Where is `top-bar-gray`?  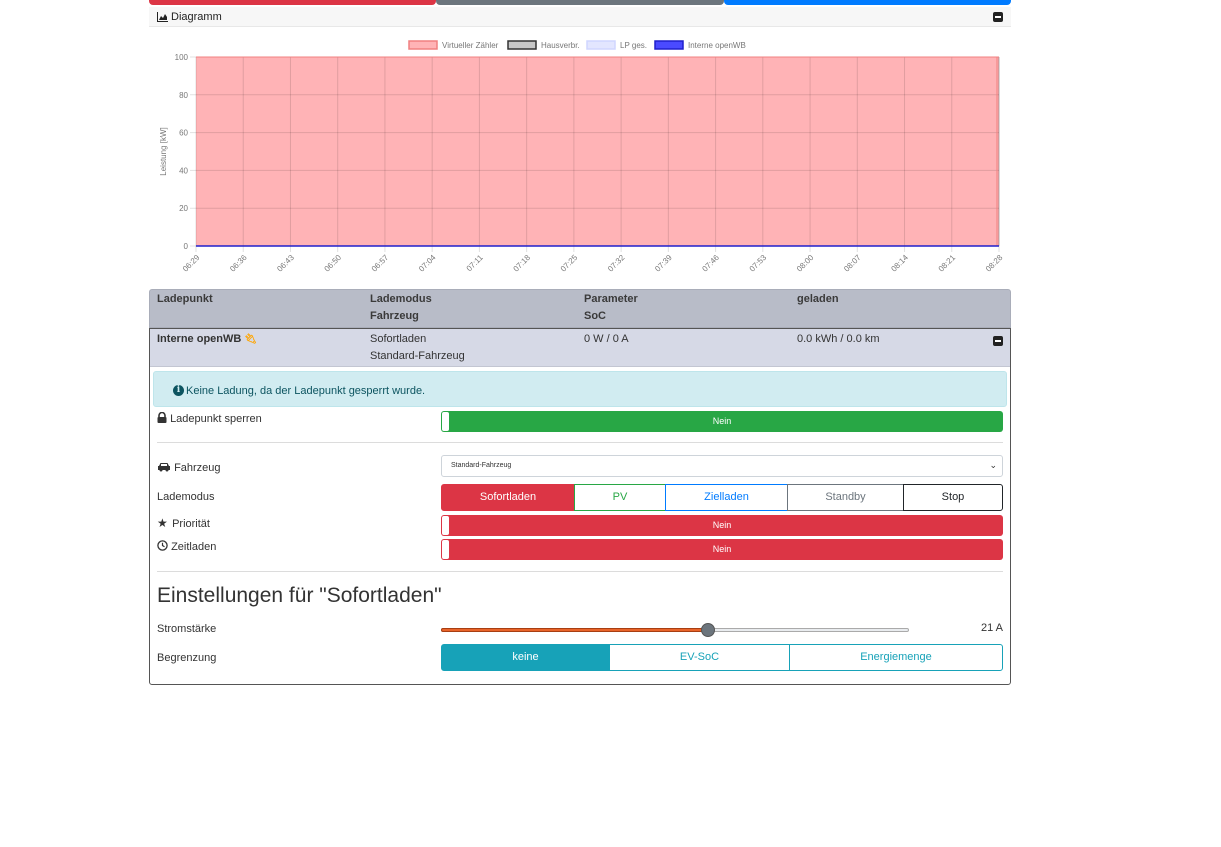
top-bar-gray is located at coordinates (580, 2).